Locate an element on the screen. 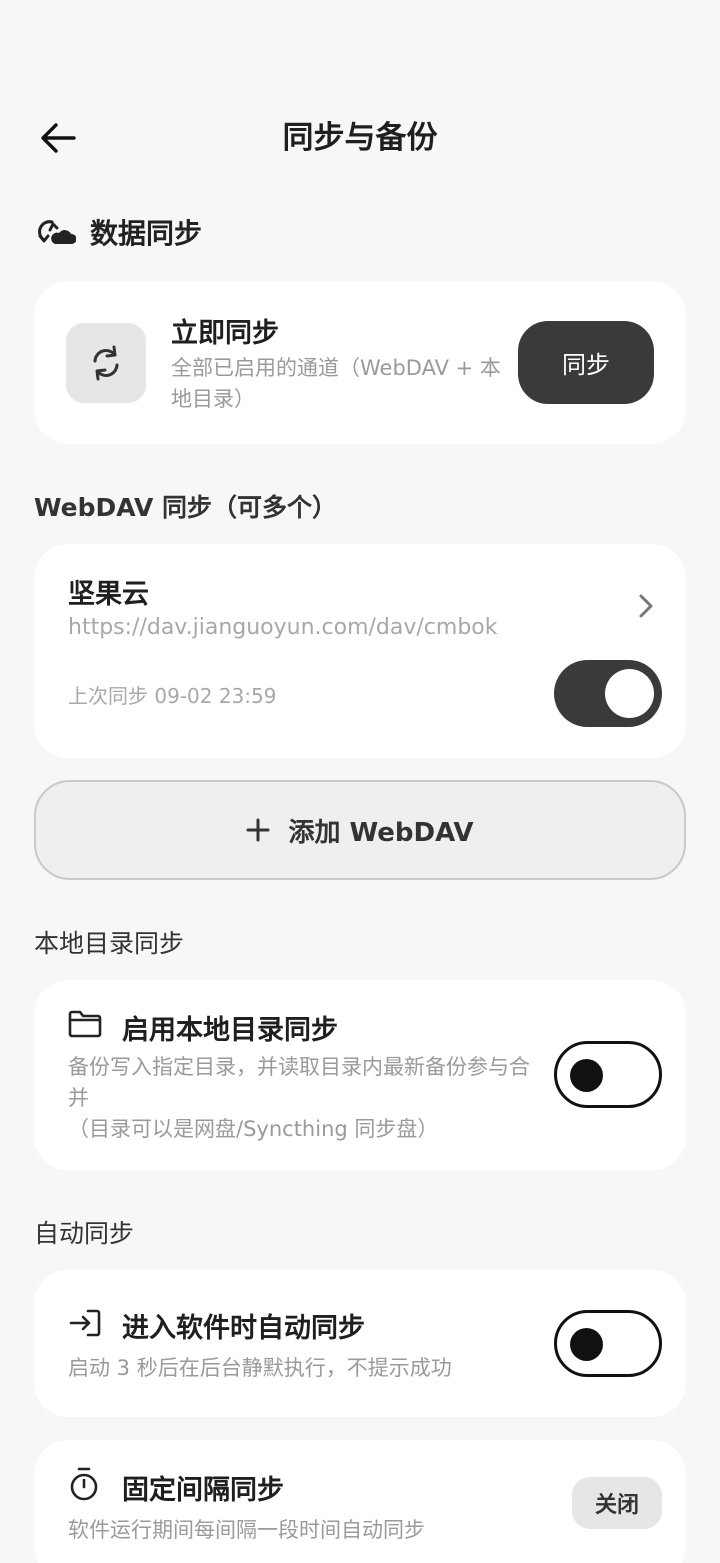 Image resolution: width=720 pixels, height=1563 pixels. refresh-icon is located at coordinates (106, 363).